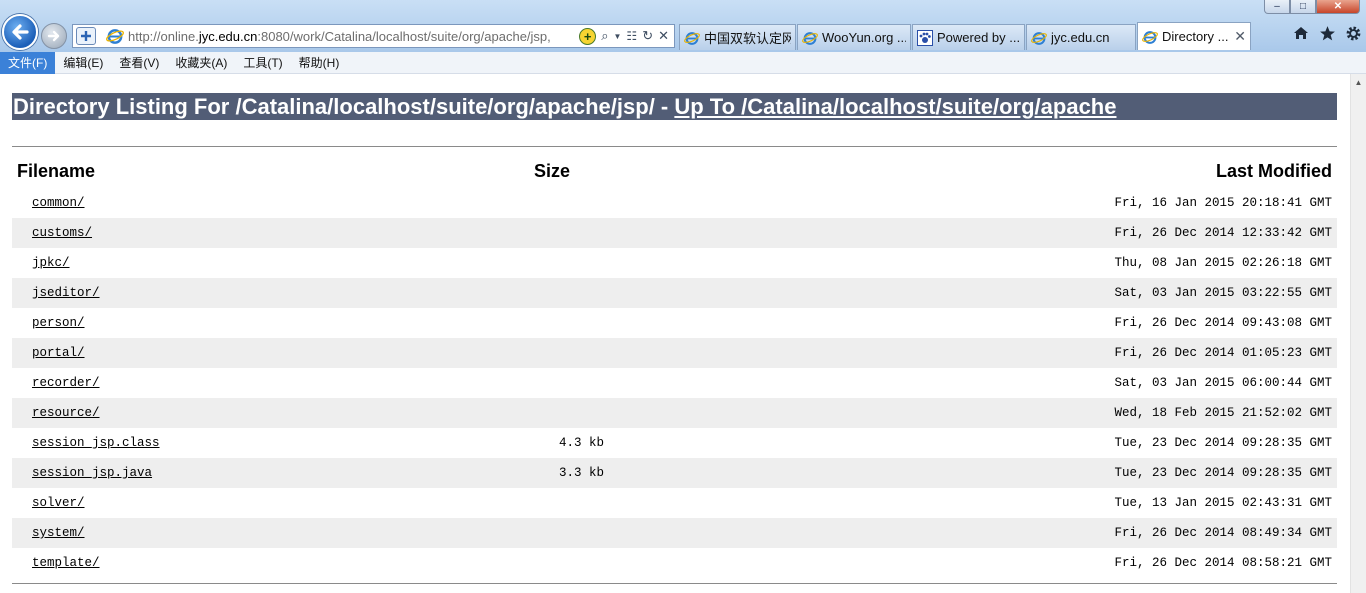  Describe the element at coordinates (20, 32) in the screenshot. I see `back-button` at that location.